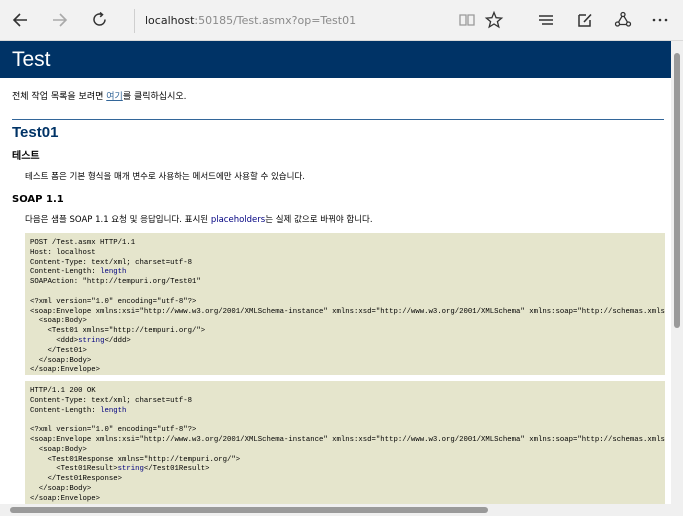 Image resolution: width=683 pixels, height=516 pixels. What do you see at coordinates (63, 252) in the screenshot?
I see `code-line: Host: localhost` at bounding box center [63, 252].